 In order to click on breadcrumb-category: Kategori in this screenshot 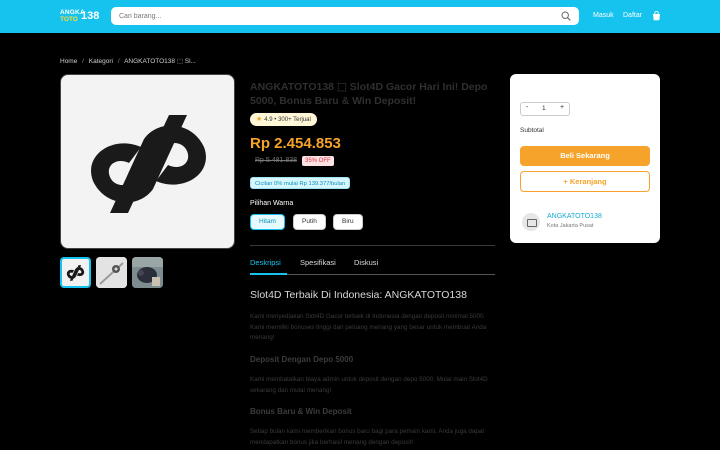, I will do `click(101, 61)`.